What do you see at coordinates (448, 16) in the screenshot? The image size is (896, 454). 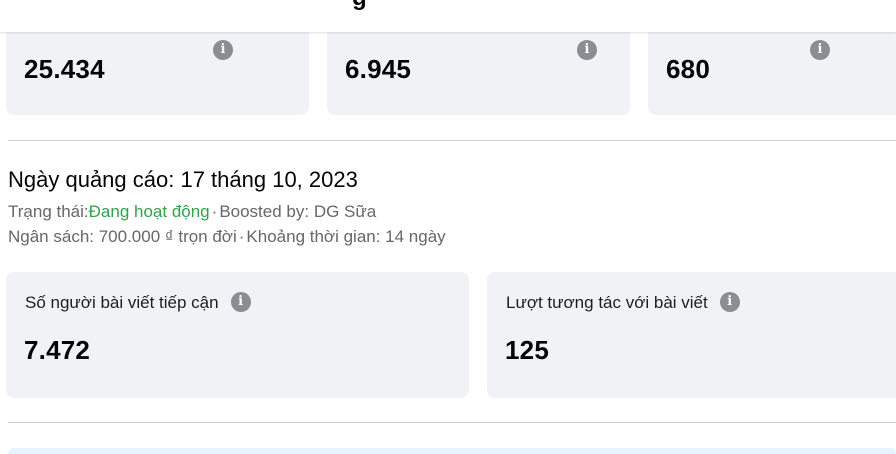 I see `header-bar: g` at bounding box center [448, 16].